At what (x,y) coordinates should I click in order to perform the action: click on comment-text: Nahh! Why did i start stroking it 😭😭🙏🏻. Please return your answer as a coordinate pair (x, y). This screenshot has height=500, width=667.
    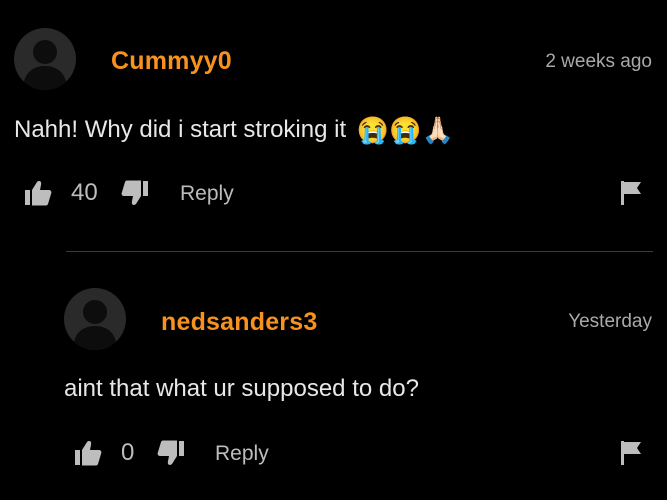
    Looking at the image, I should click on (234, 130).